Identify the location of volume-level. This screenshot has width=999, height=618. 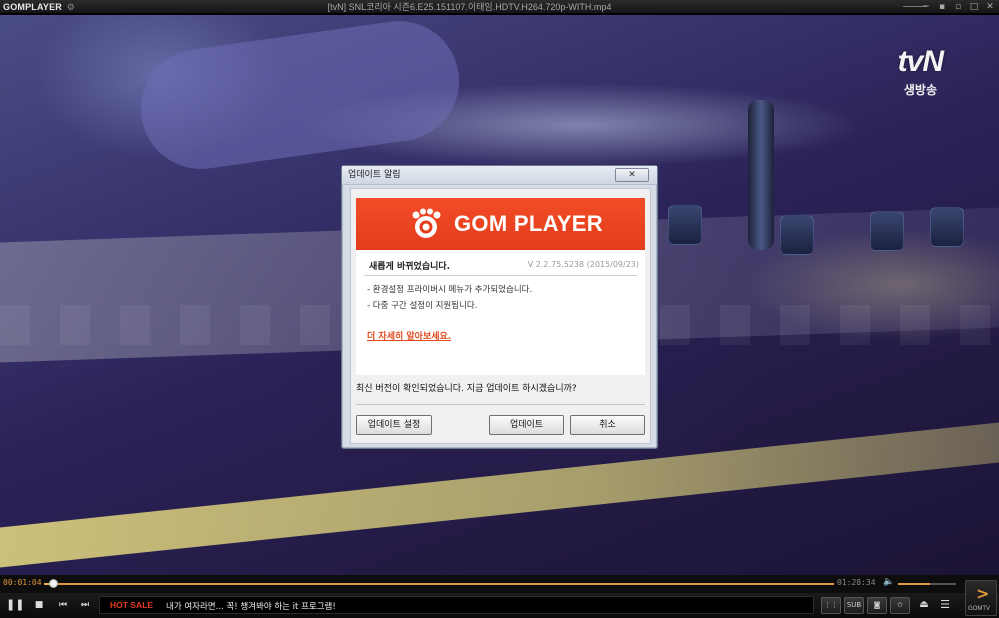
(914, 584).